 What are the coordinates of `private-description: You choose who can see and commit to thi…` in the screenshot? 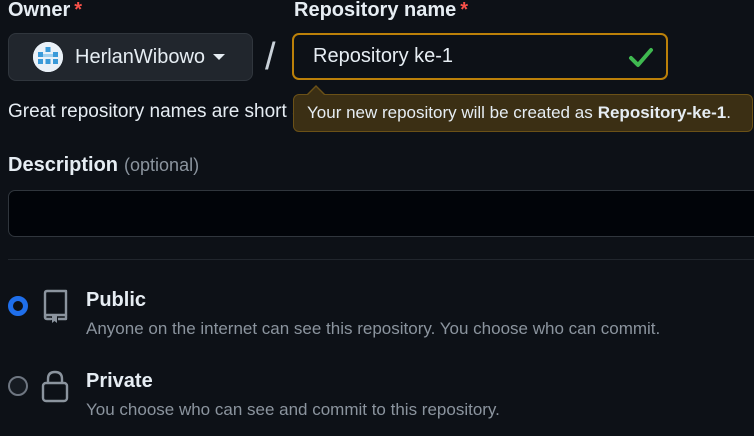 It's located at (293, 409).